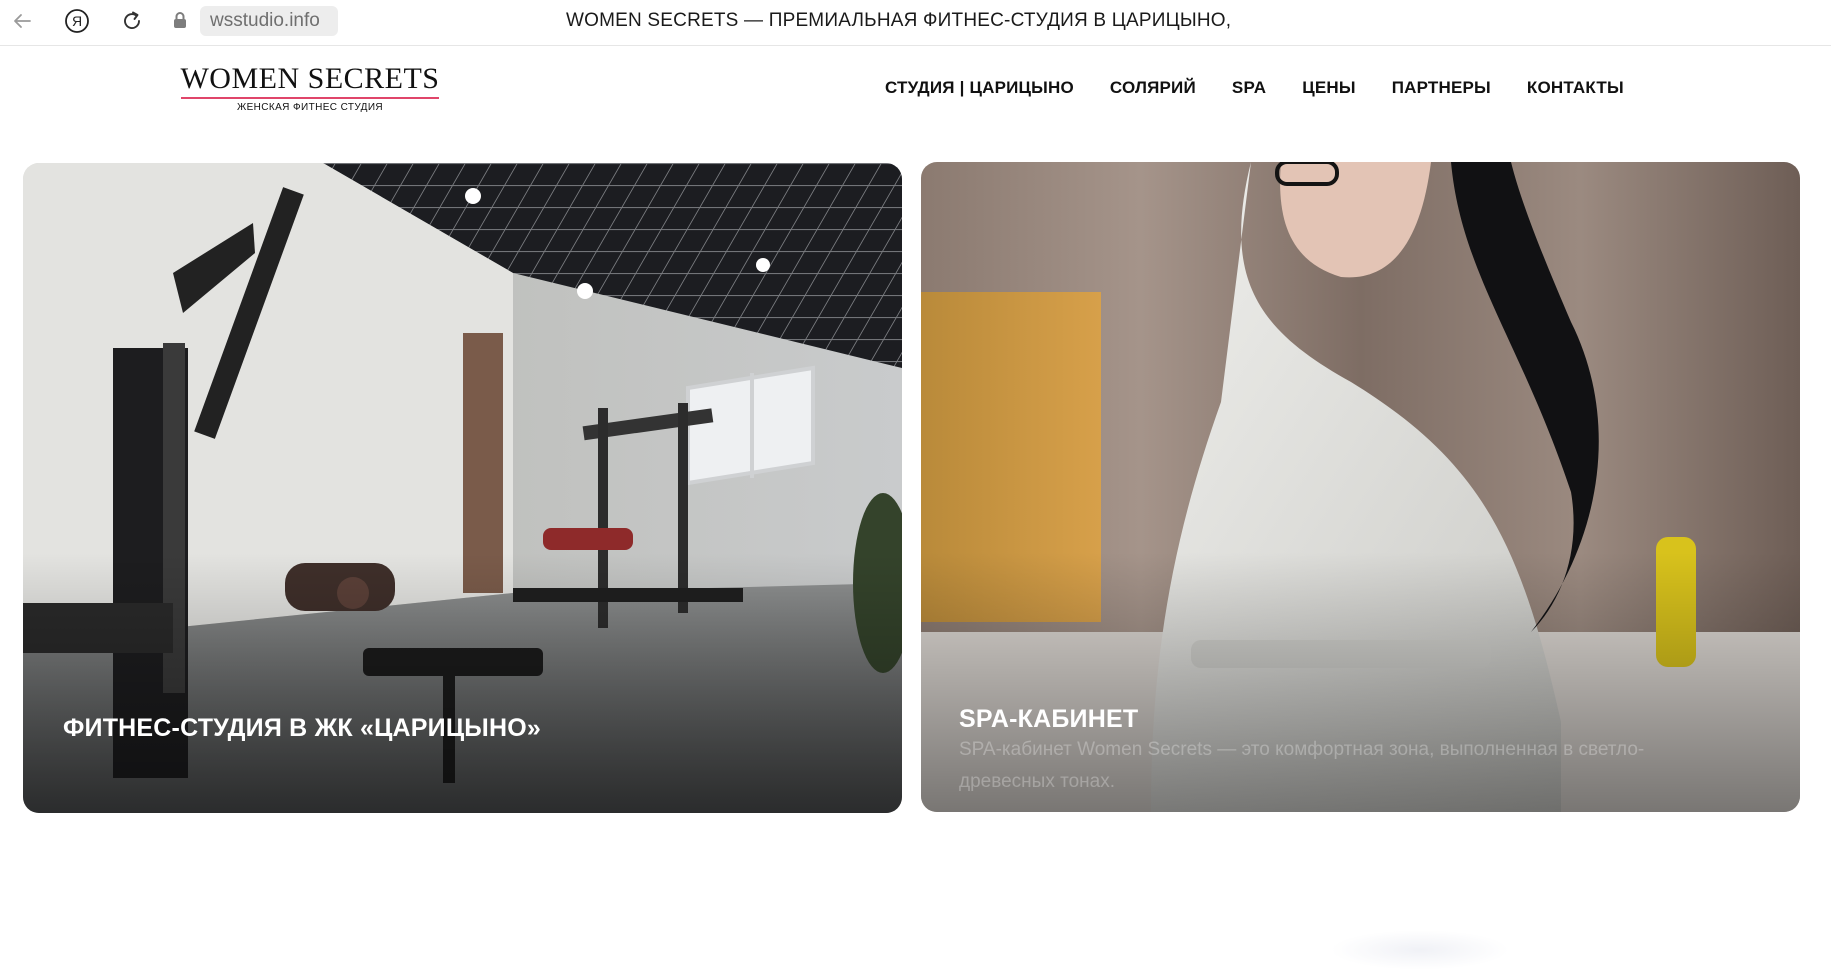 Image resolution: width=1831 pixels, height=970 pixels. Describe the element at coordinates (269, 21) in the screenshot. I see `address-bar: wsstudio.info` at that location.